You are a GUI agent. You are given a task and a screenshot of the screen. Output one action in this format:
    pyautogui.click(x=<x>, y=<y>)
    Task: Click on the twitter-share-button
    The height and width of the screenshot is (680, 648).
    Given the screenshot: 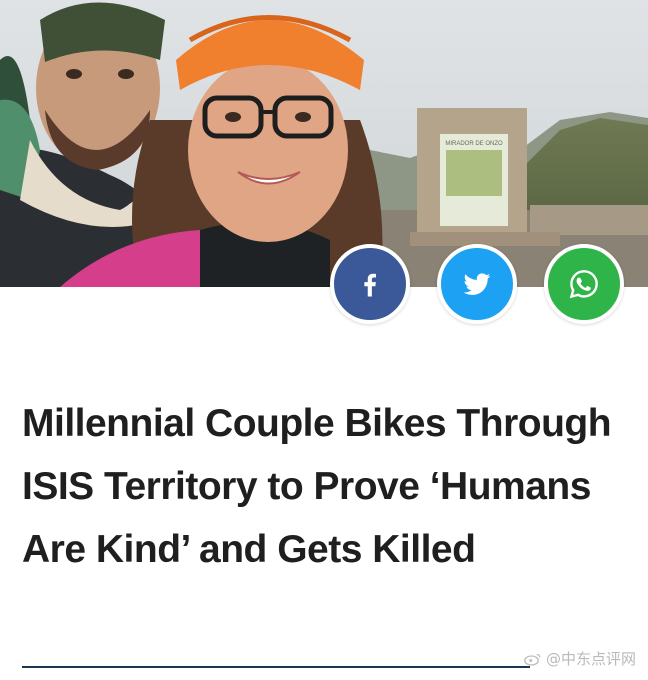 What is the action you would take?
    pyautogui.click(x=477, y=284)
    